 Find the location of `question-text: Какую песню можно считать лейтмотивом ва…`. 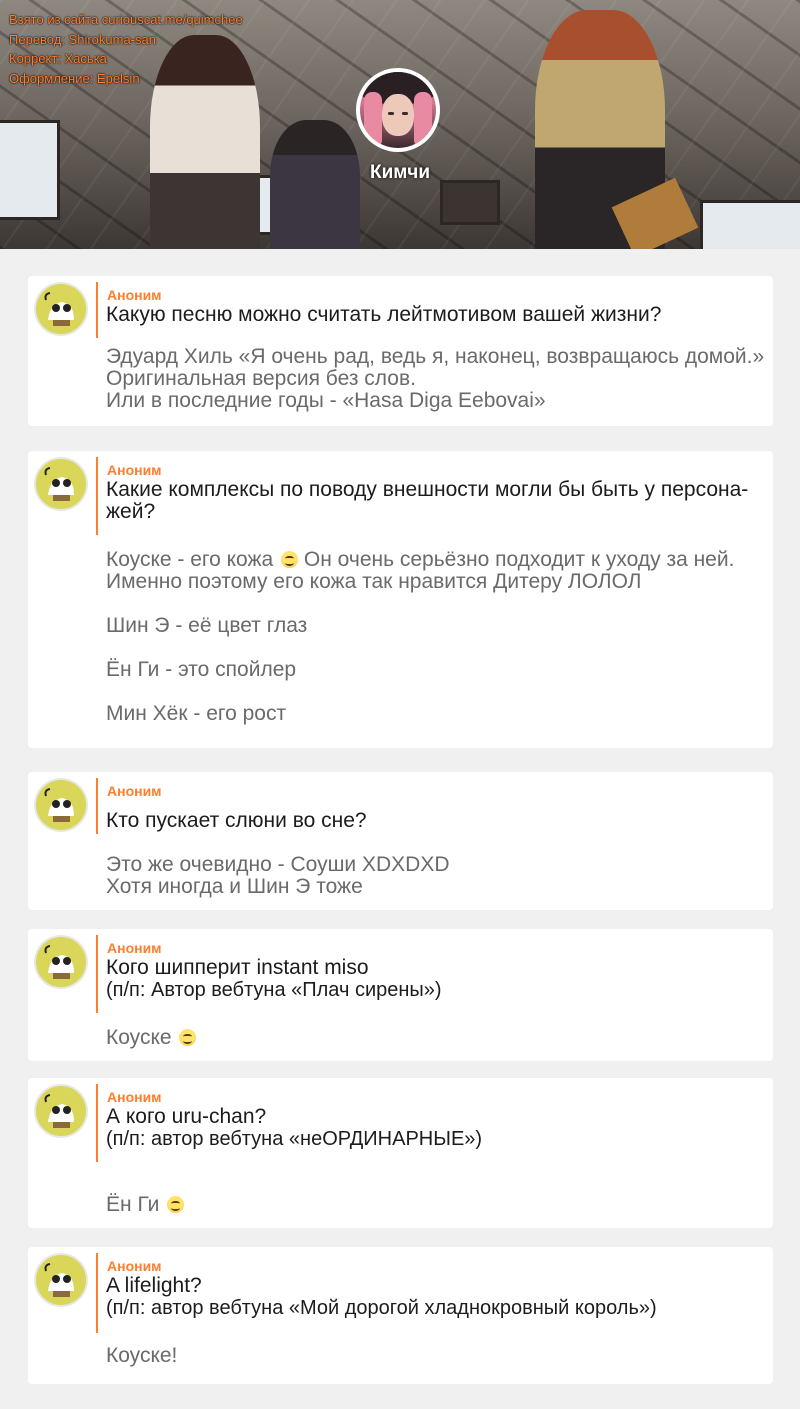

question-text: Какую песню можно считать лейтмотивом ва… is located at coordinates (384, 314).